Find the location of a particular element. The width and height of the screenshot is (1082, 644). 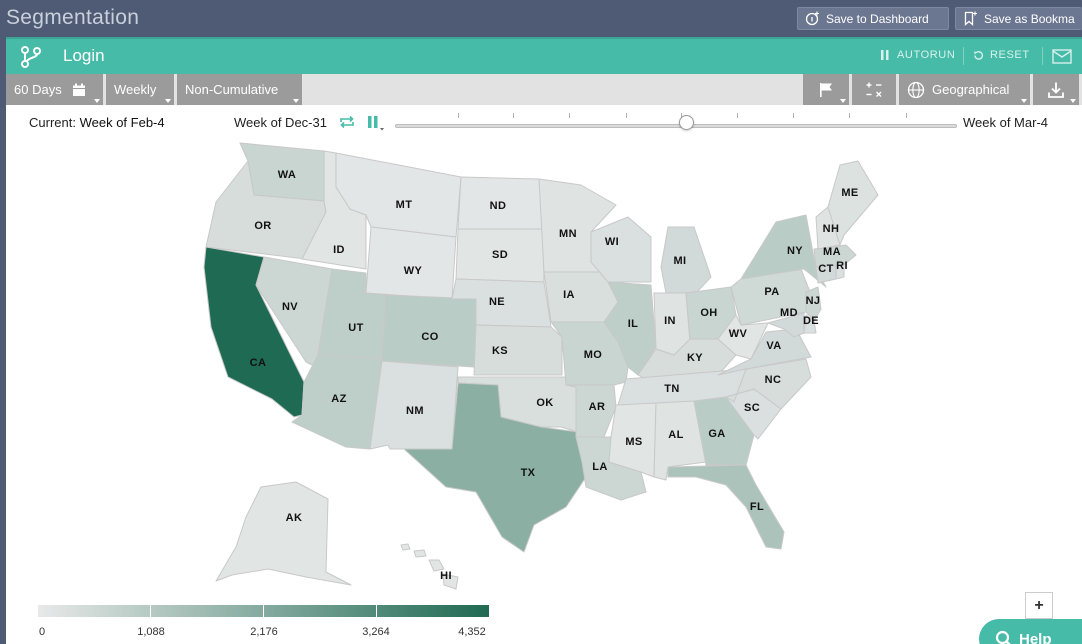

state-label: OH is located at coordinates (708, 313).